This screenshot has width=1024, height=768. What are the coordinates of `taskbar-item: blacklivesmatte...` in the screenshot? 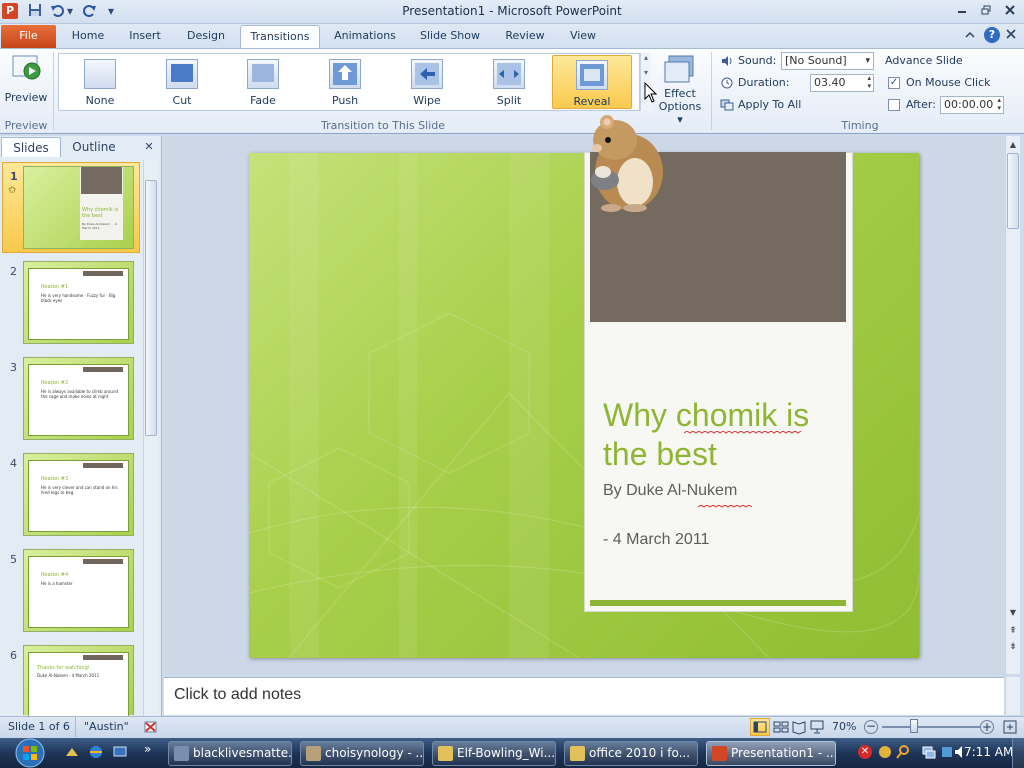 It's located at (230, 753).